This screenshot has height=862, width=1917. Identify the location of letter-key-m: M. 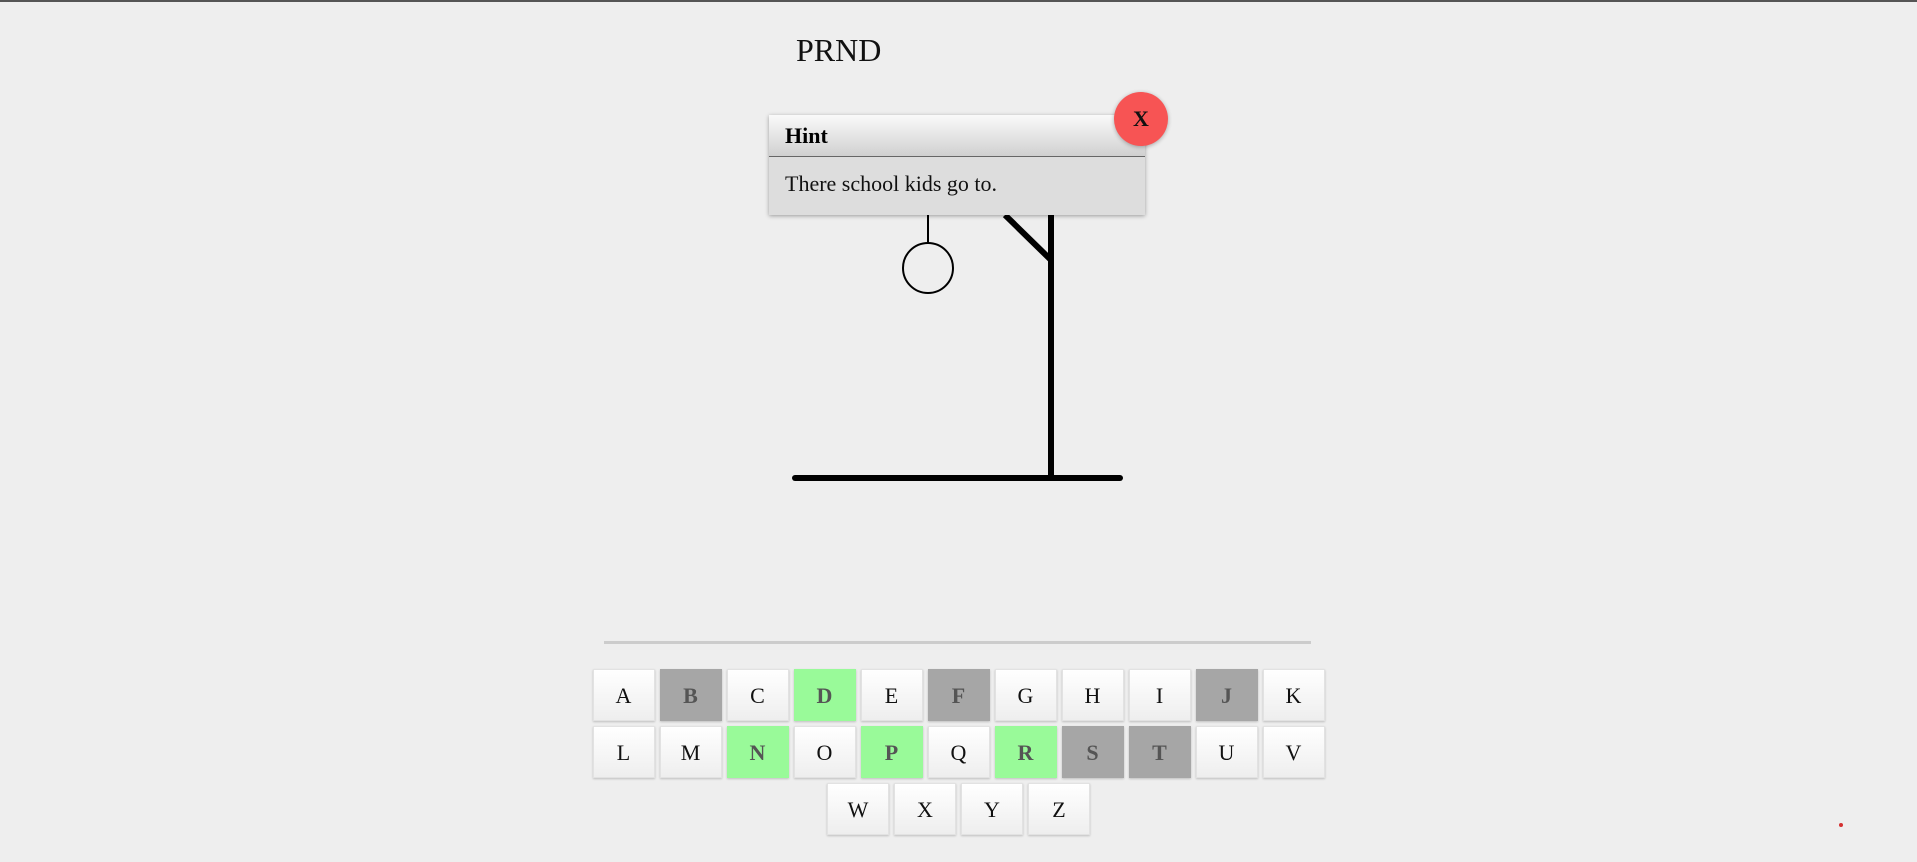
(690, 752).